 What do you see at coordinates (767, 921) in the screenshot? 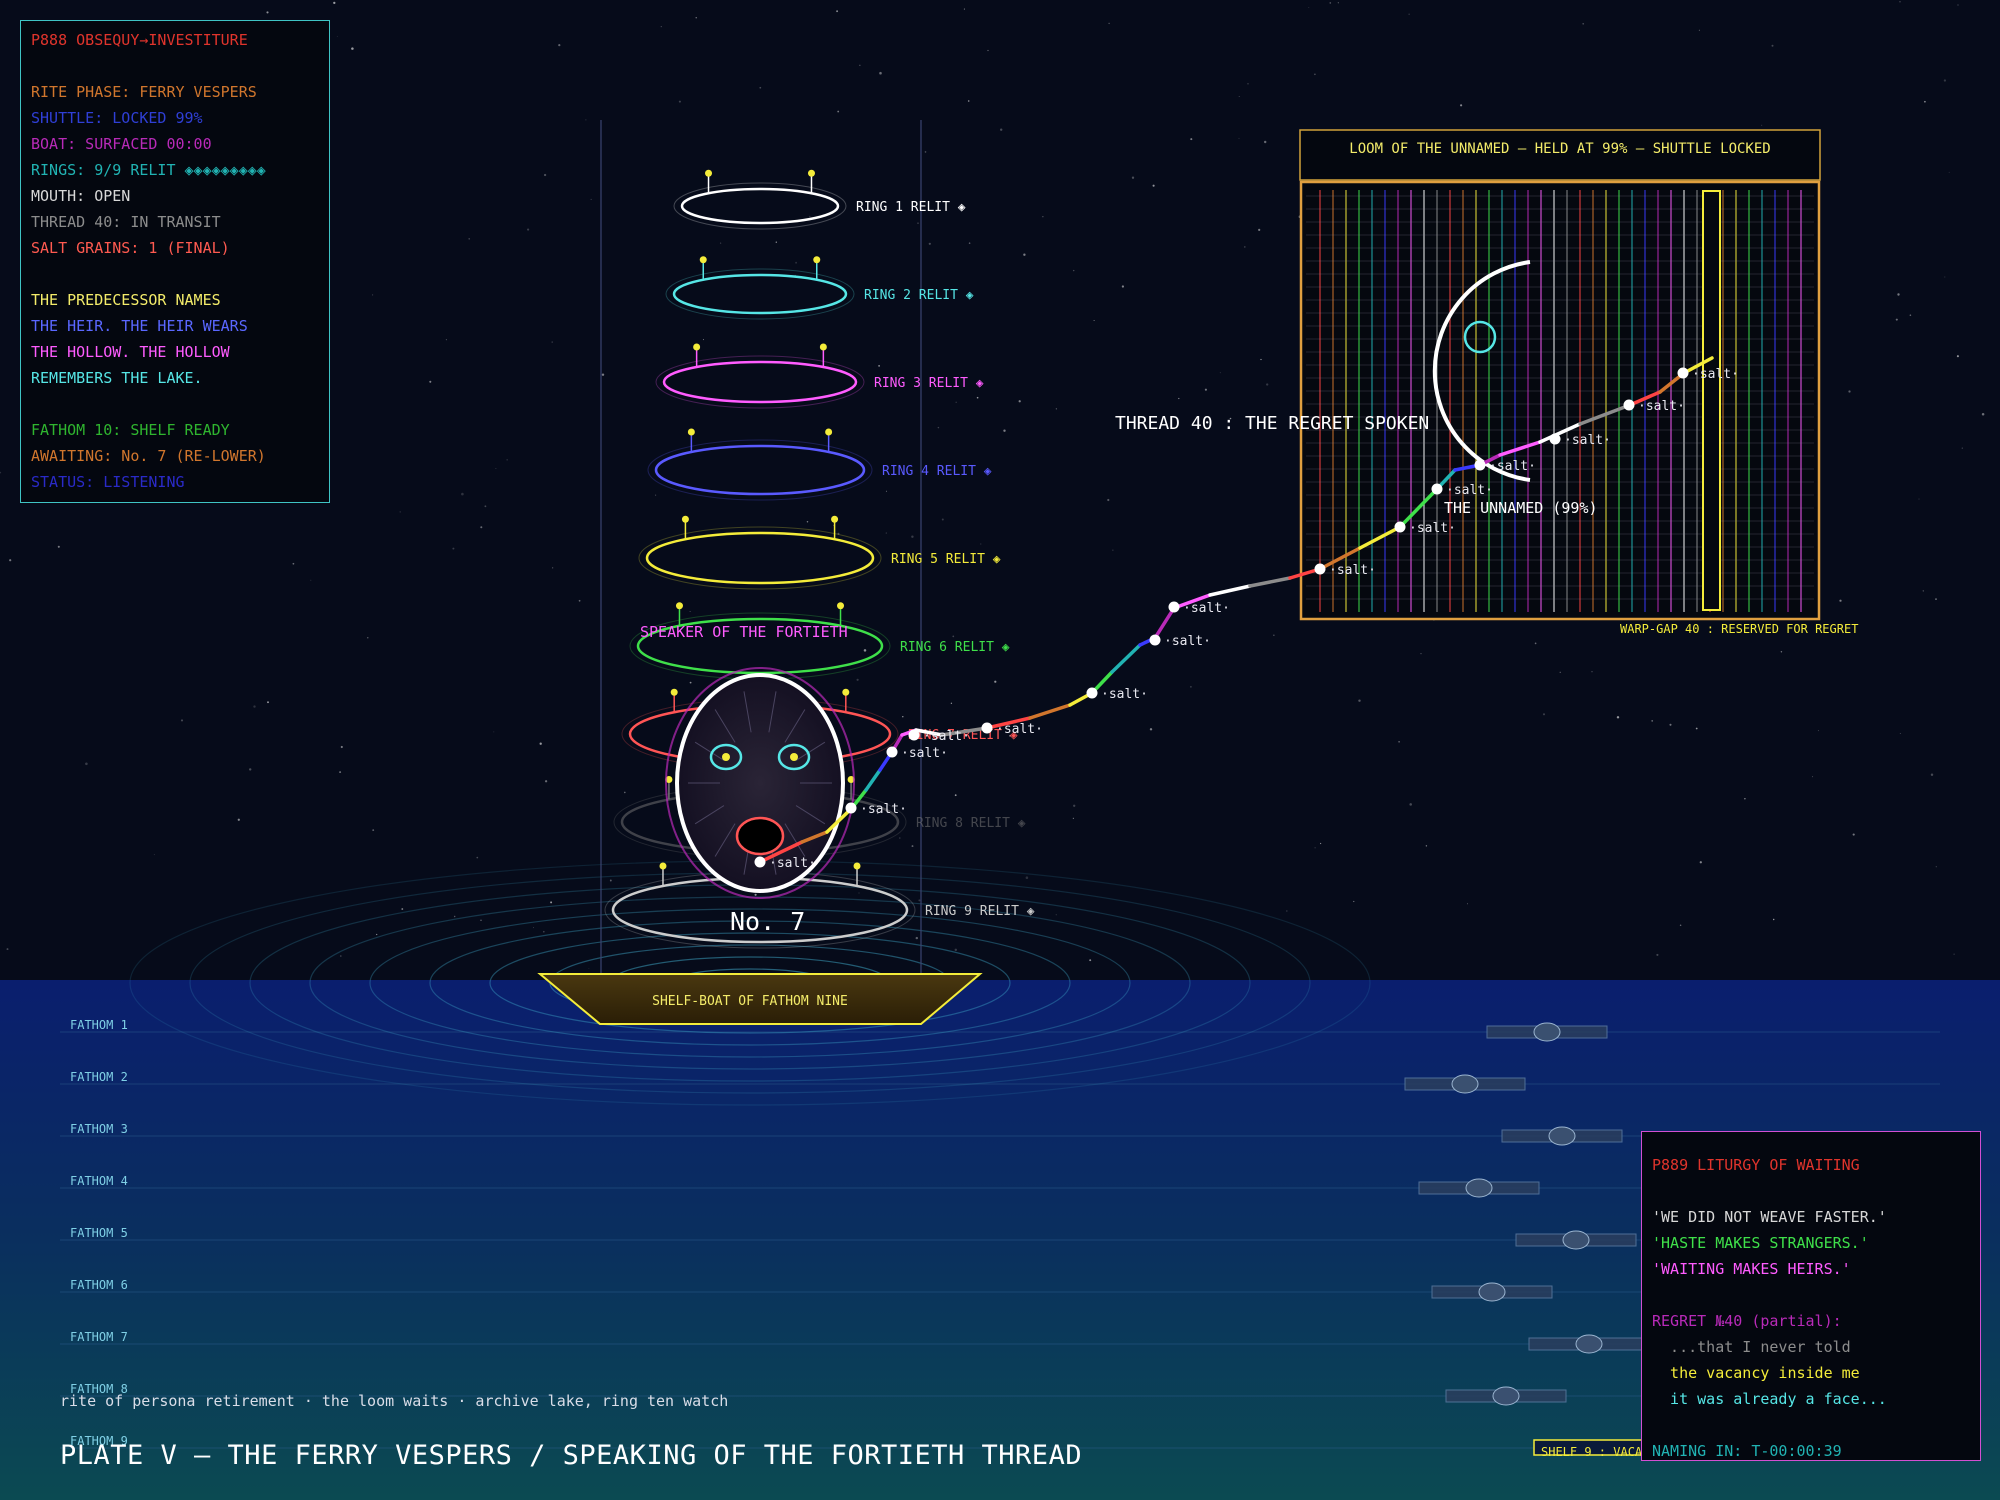
I see `speaker-name: No. 7` at bounding box center [767, 921].